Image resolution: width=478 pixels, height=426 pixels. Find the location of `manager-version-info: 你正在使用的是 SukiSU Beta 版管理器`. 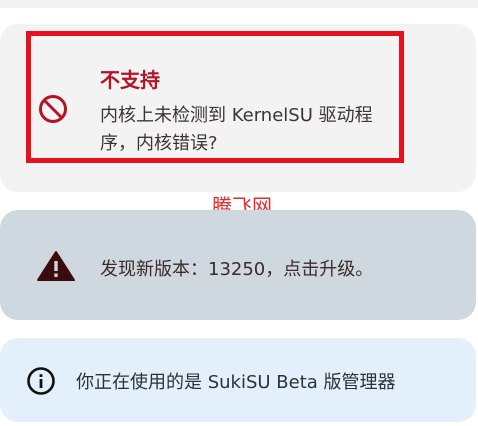

manager-version-info: 你正在使用的是 SukiSU Beta 版管理器 is located at coordinates (236, 382).